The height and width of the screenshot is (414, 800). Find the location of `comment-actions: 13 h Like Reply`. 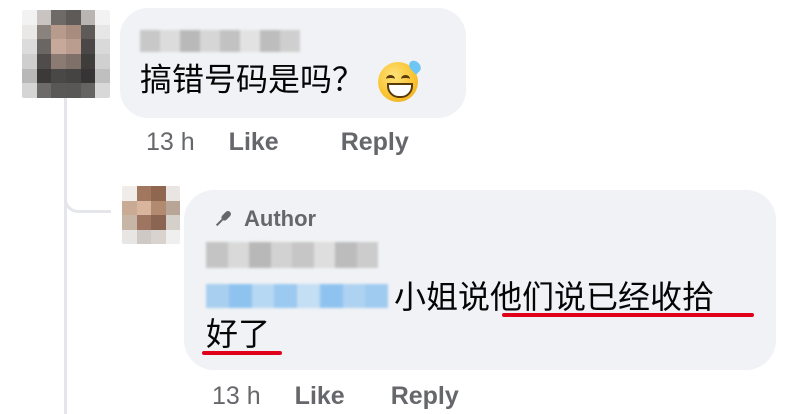

comment-actions: 13 h Like Reply is located at coordinates (277, 142).